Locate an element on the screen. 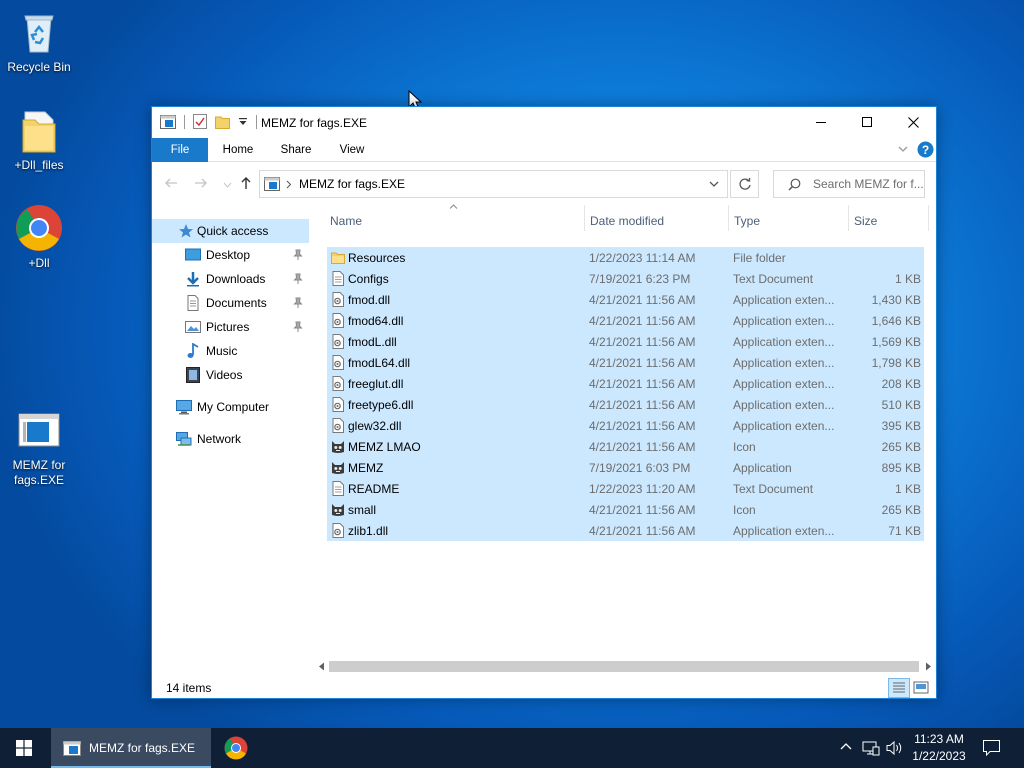 The width and height of the screenshot is (1024, 768). nav-item-videos: Videos is located at coordinates (247, 375).